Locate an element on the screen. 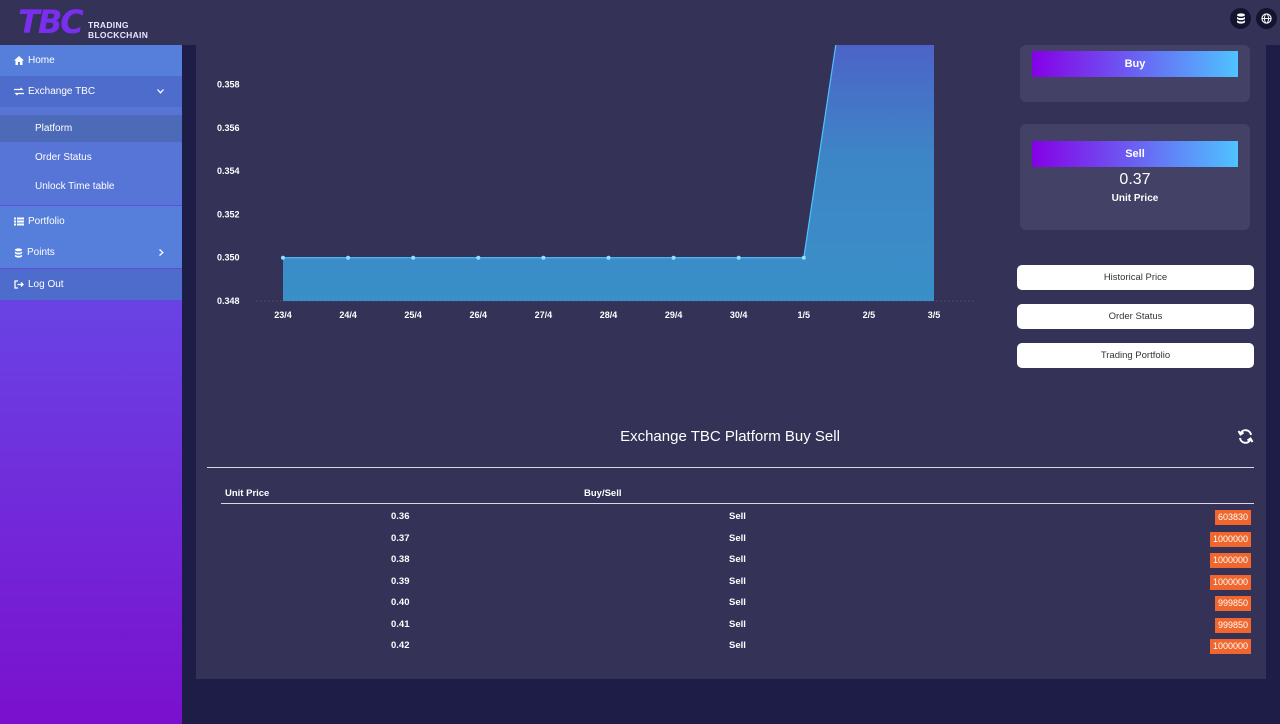  x-tick-label: 1/5 is located at coordinates (804, 315).